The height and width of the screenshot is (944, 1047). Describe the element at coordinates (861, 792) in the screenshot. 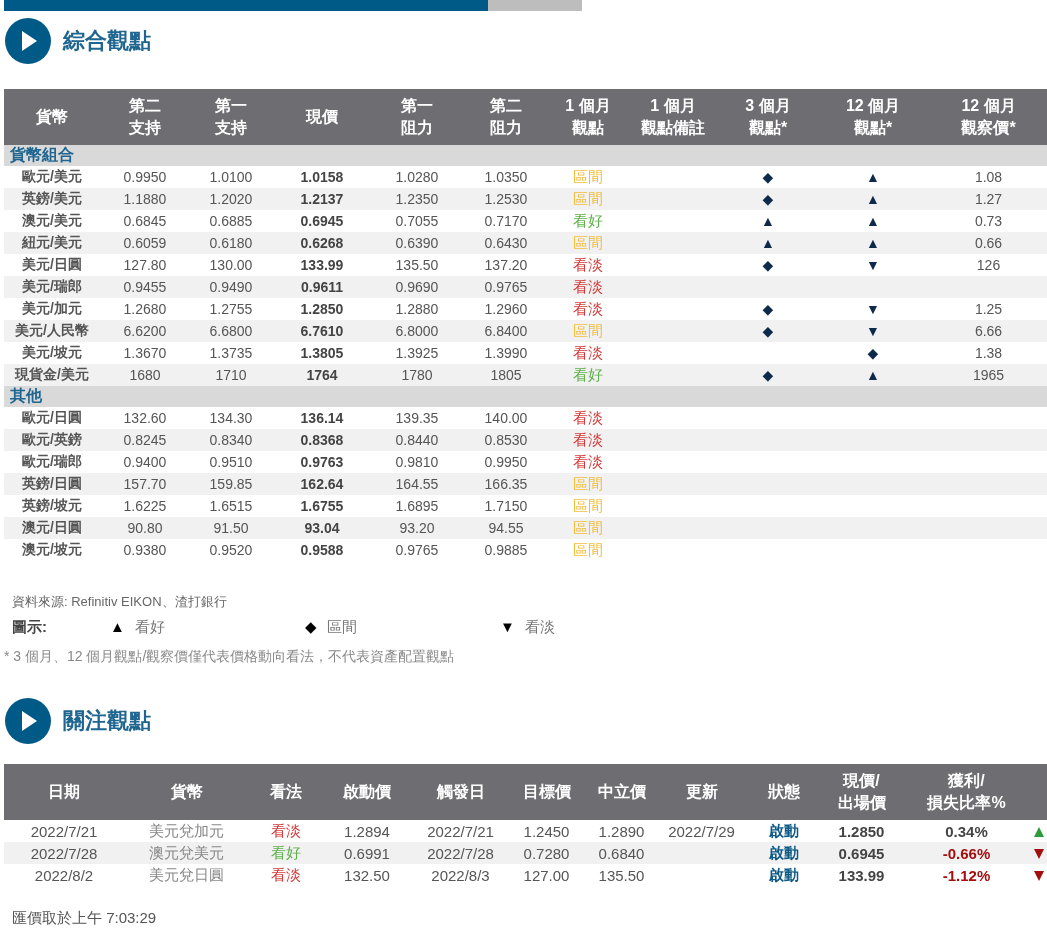

I see `column-header: 現價/ 出場價` at that location.